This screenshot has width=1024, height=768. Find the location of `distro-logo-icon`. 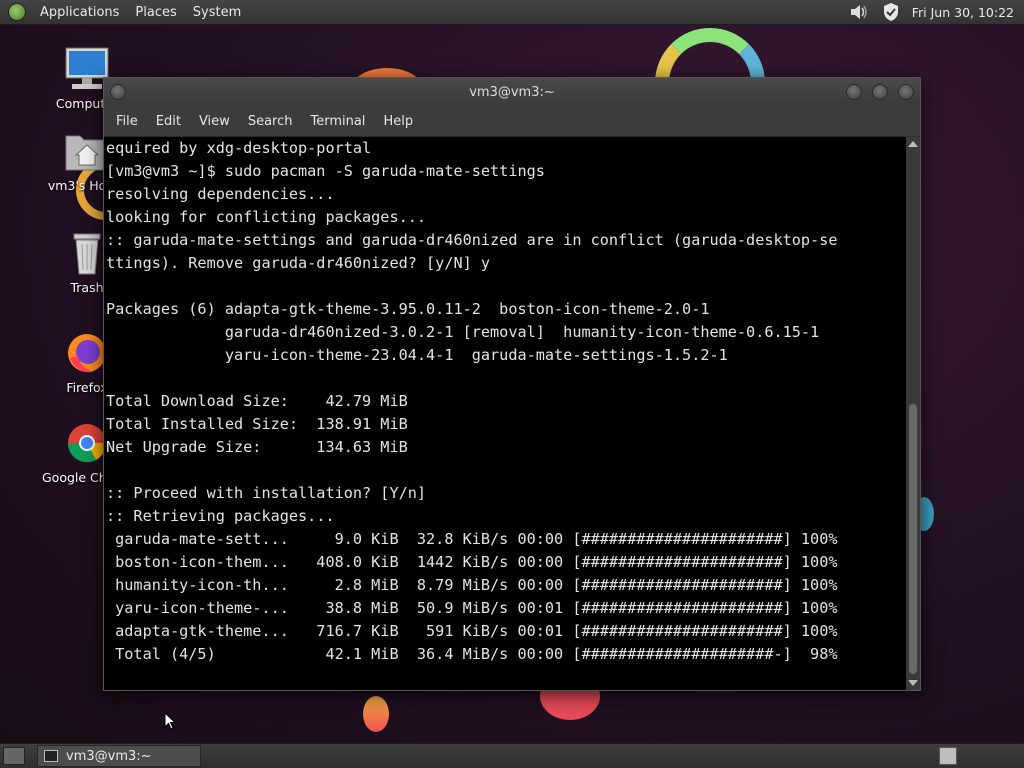

distro-logo-icon is located at coordinates (17, 12).